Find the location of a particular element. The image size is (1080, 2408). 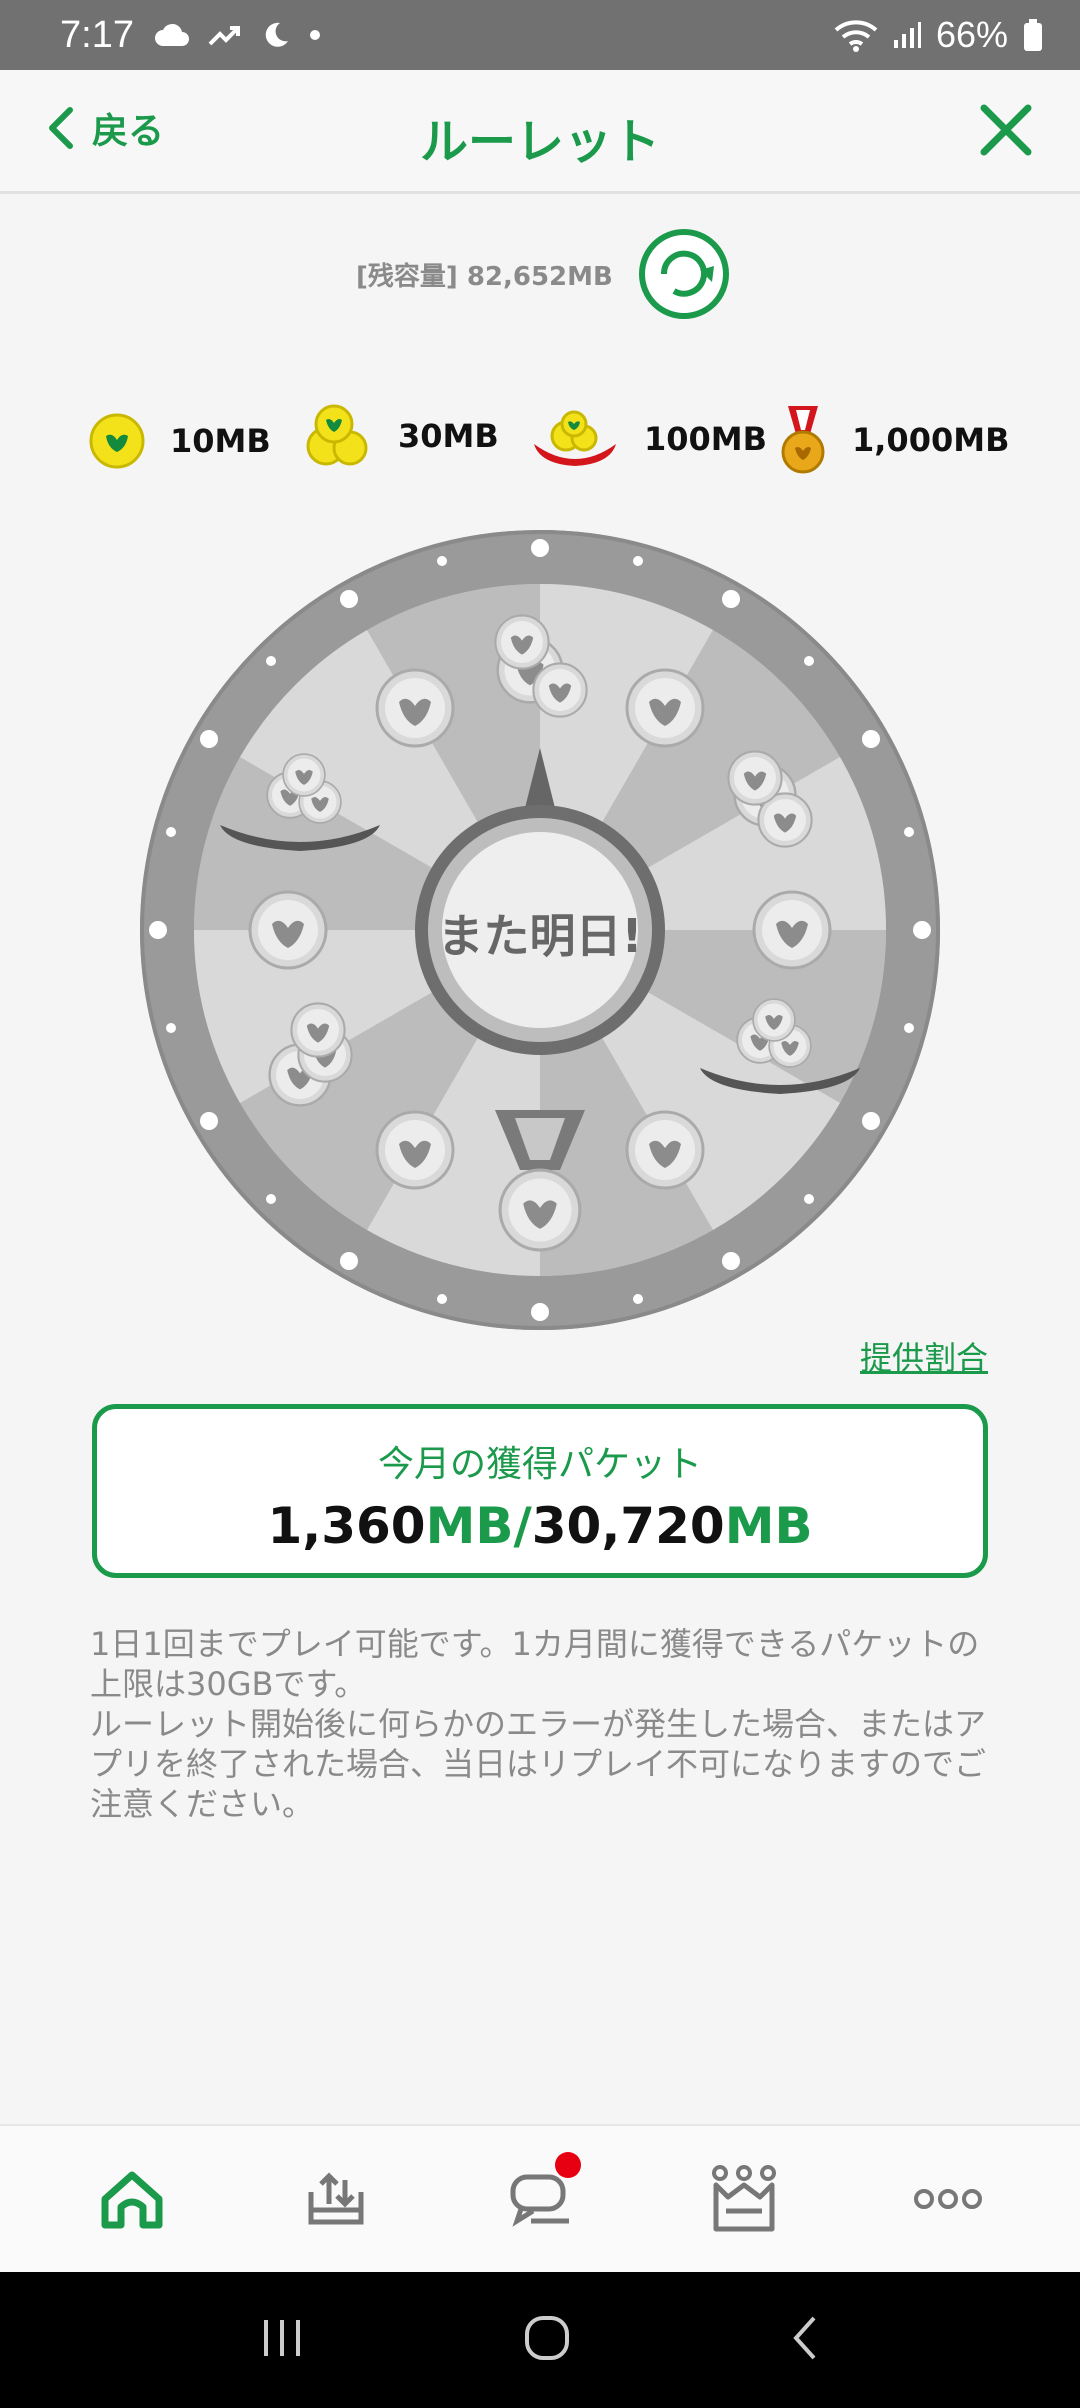

status-system-icons: 66% is located at coordinates (939, 35).